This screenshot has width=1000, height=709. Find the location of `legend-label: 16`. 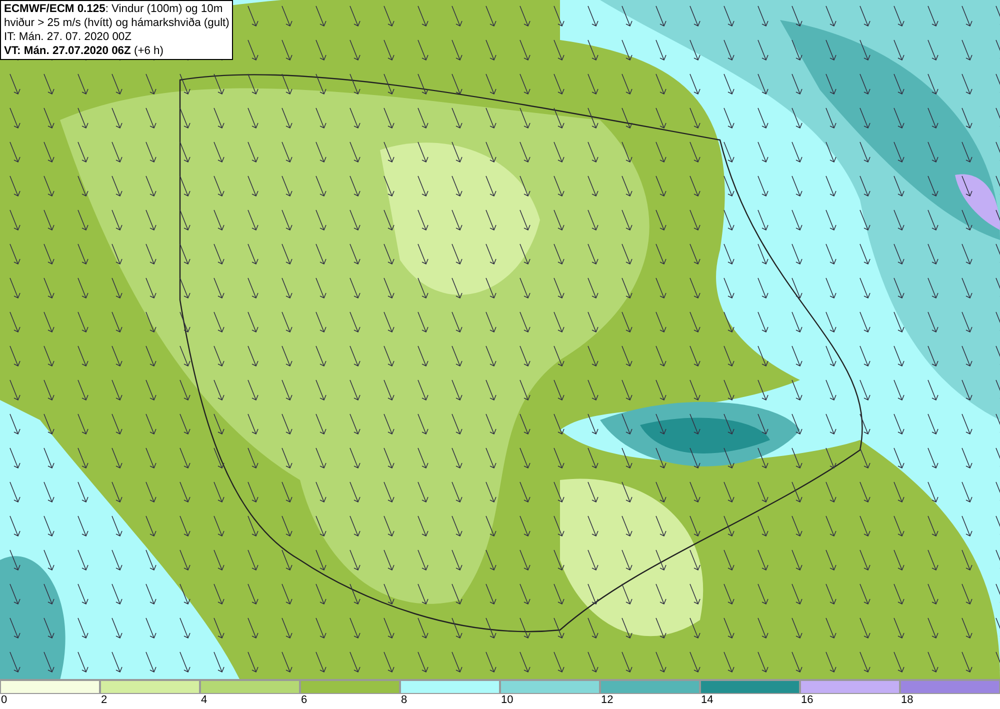

legend-label: 16 is located at coordinates (807, 701).